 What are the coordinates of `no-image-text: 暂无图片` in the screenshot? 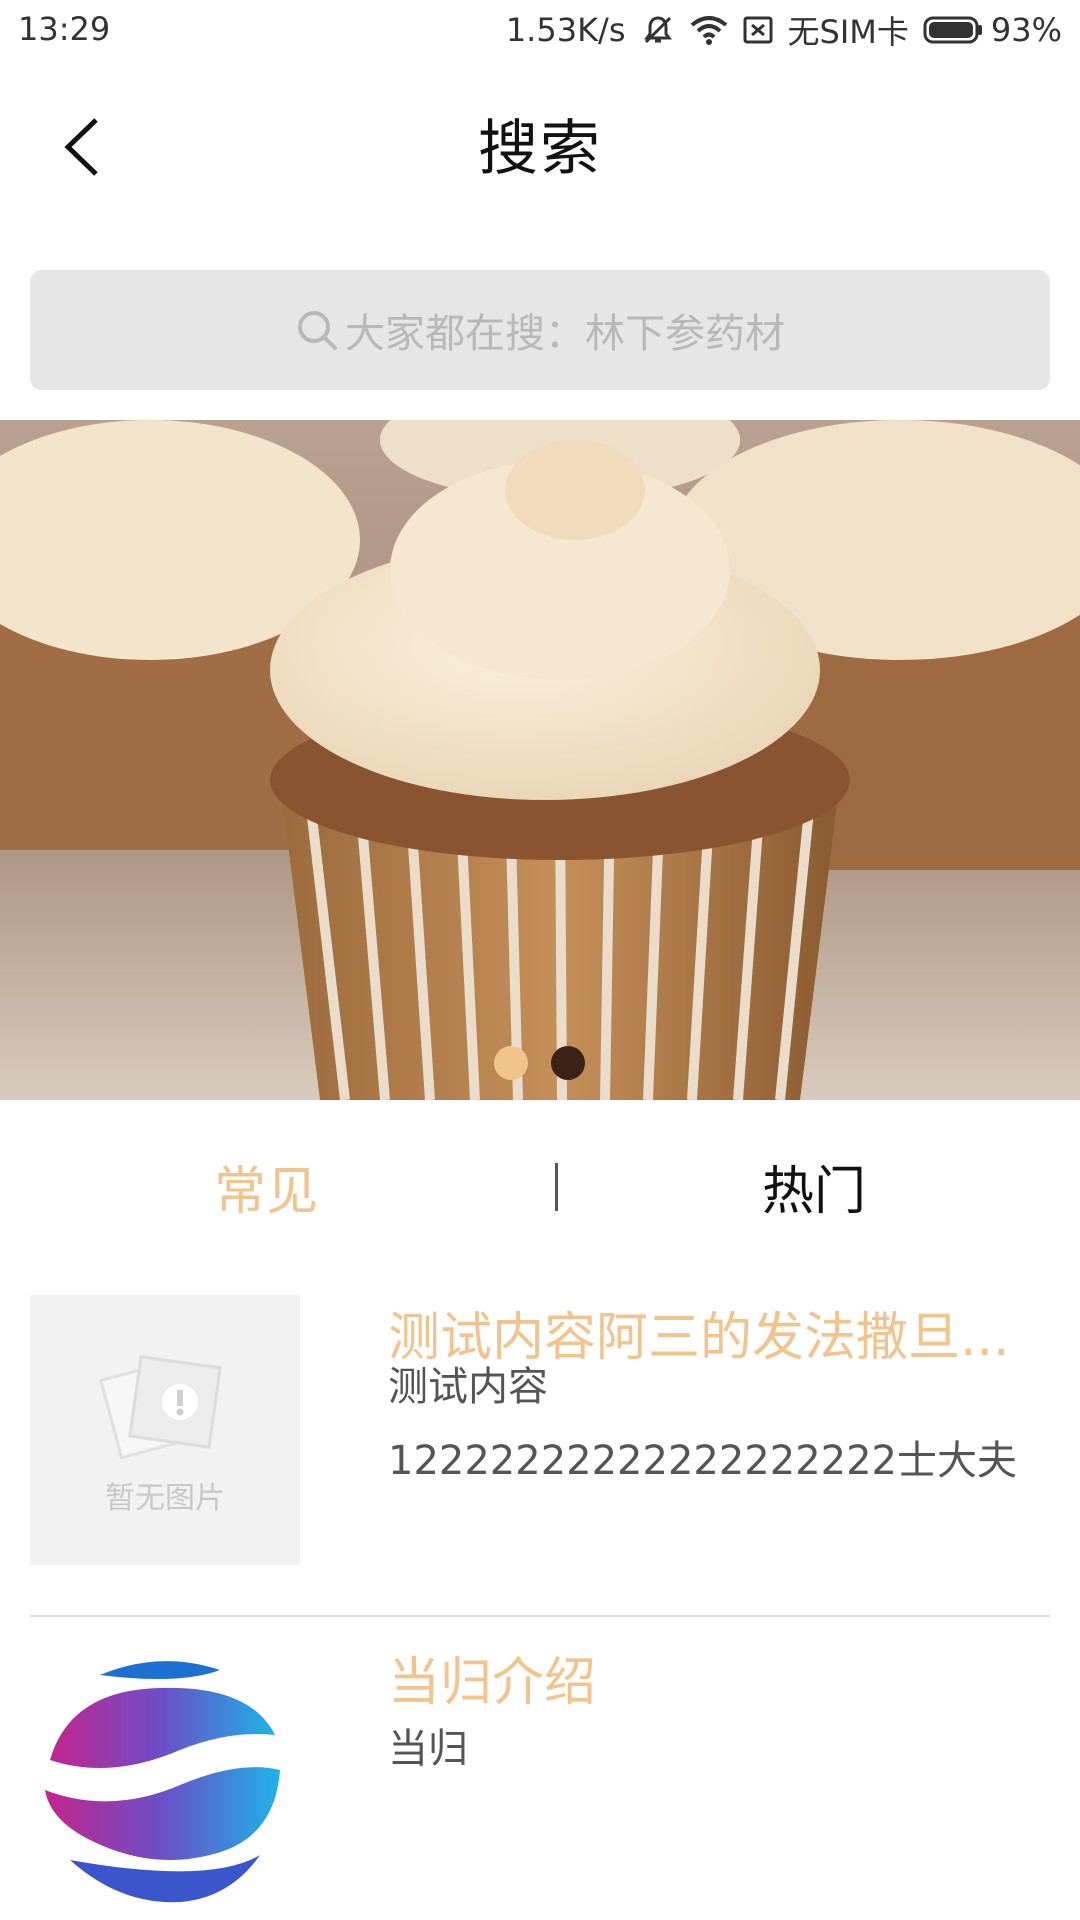 It's located at (165, 1498).